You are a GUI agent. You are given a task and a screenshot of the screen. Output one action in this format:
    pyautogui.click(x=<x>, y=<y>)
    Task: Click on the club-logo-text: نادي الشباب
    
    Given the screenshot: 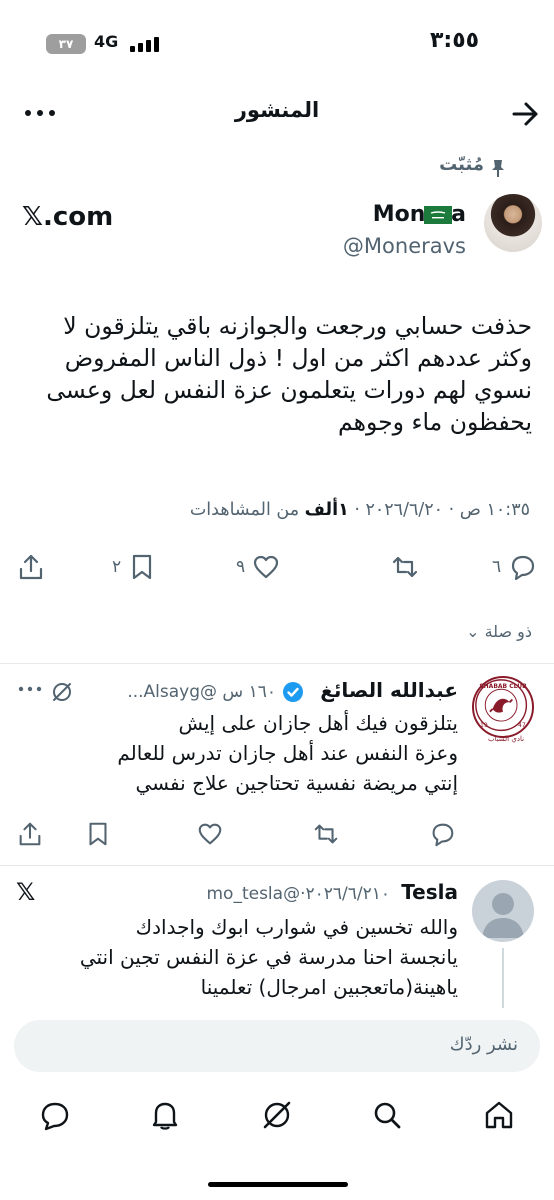 What is the action you would take?
    pyautogui.click(x=506, y=739)
    